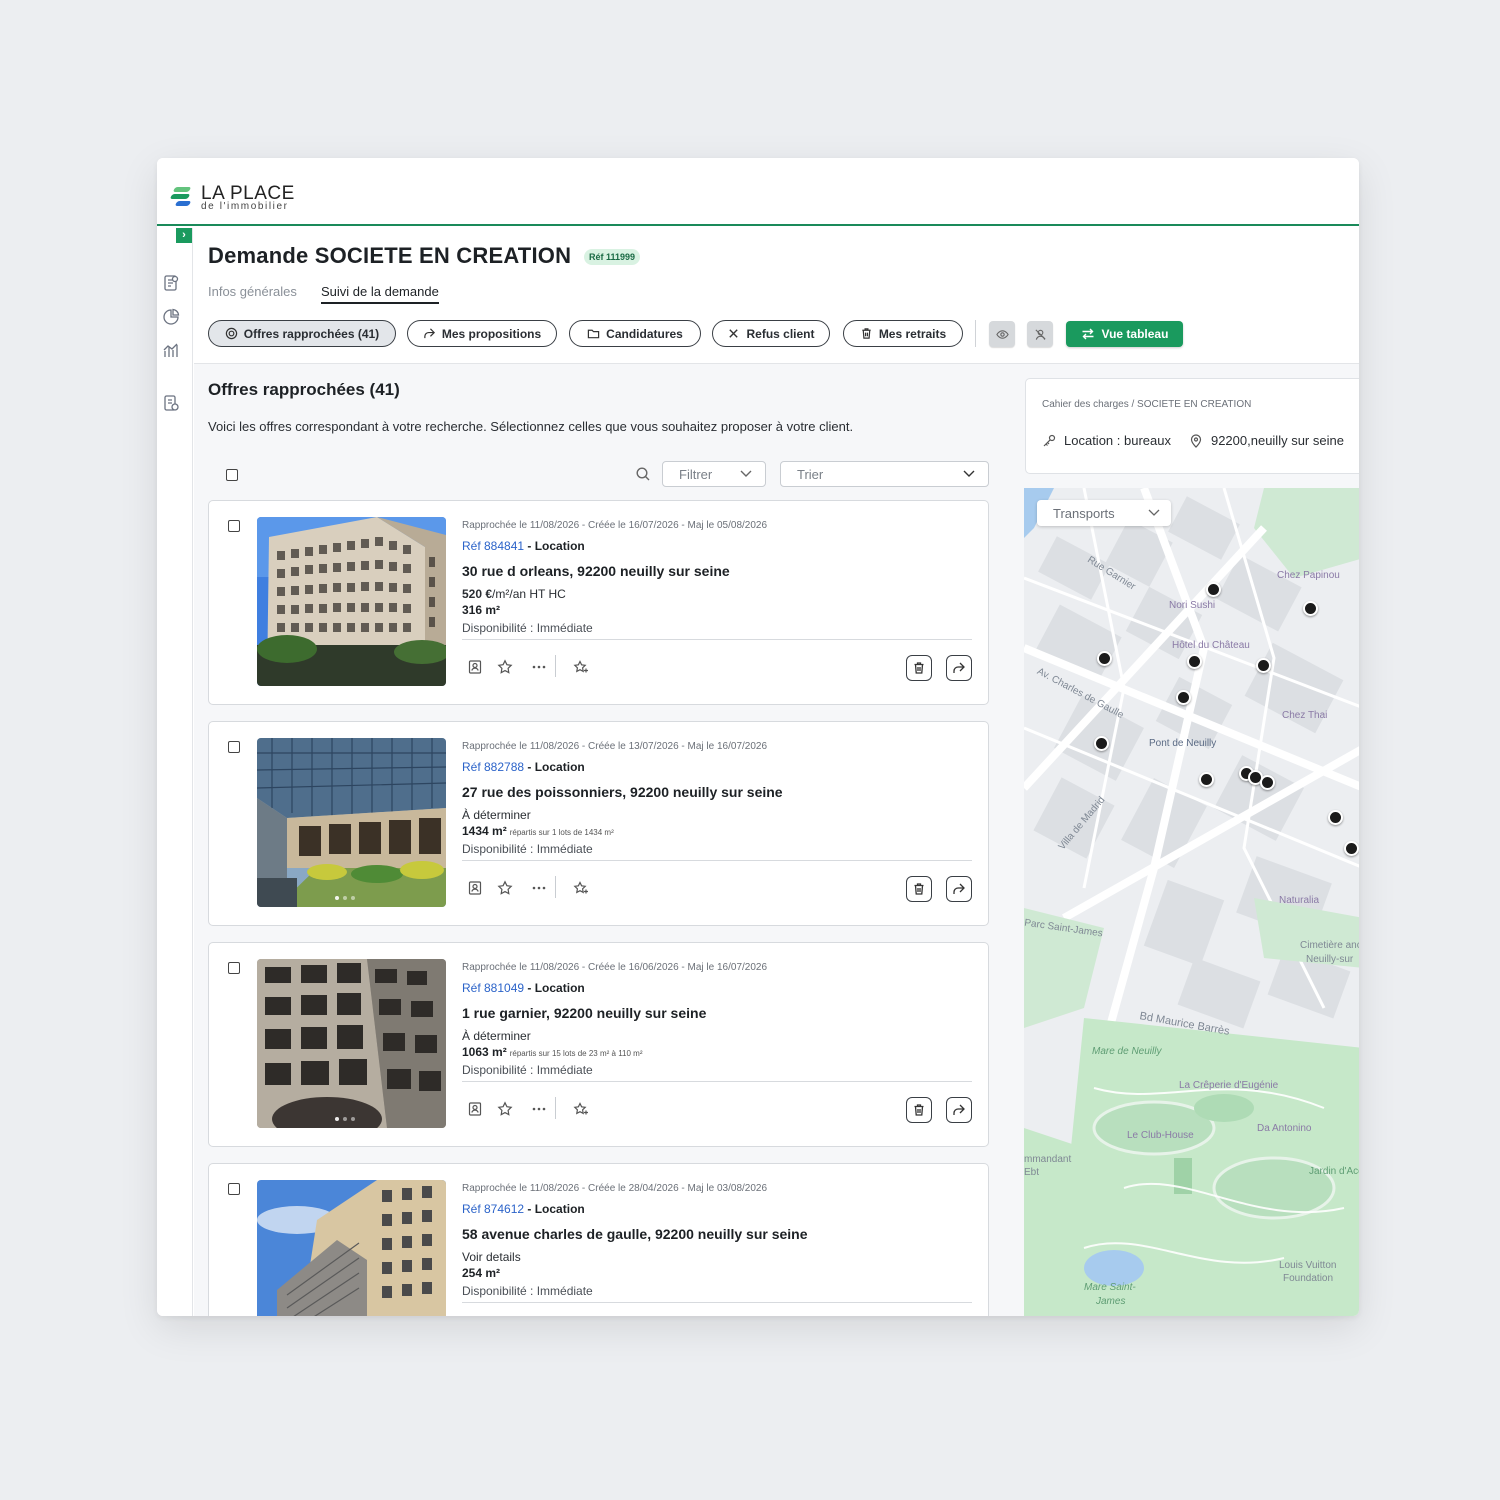  I want to click on map-edge-label: mmandant, so click(1048, 1159).